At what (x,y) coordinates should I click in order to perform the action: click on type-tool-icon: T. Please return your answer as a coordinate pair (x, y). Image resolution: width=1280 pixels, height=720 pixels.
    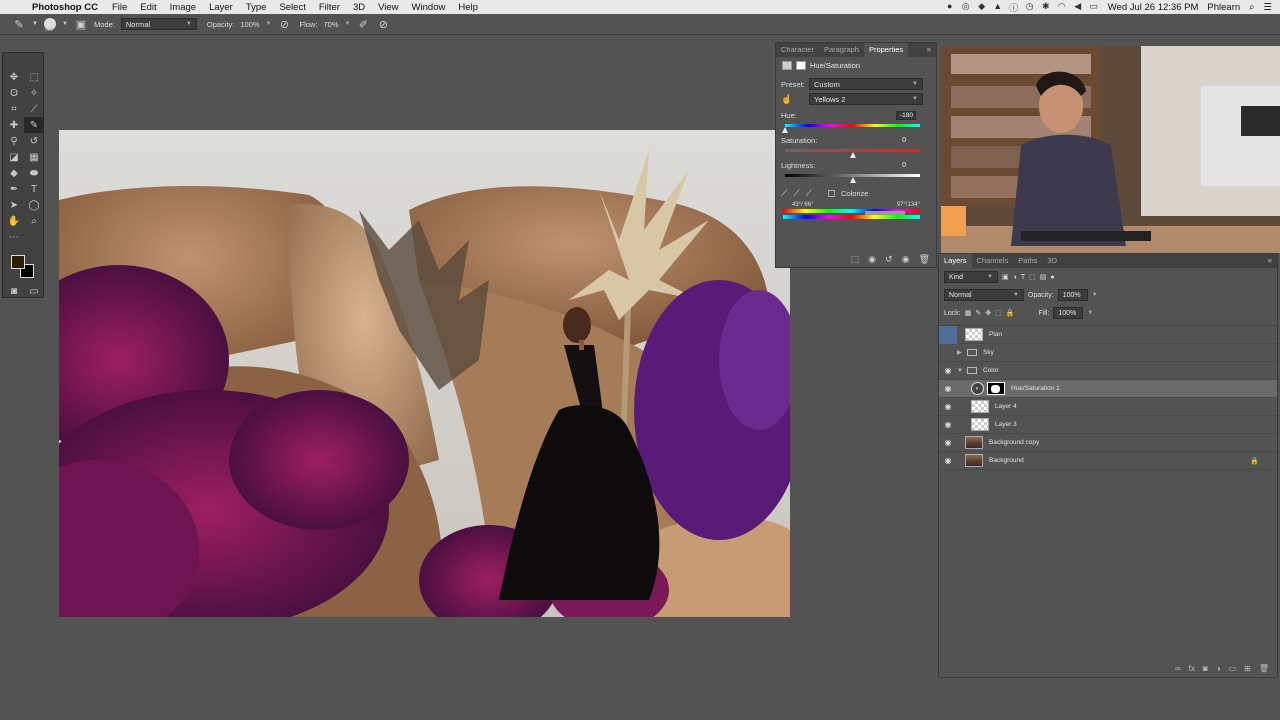
    Looking at the image, I should click on (34, 189).